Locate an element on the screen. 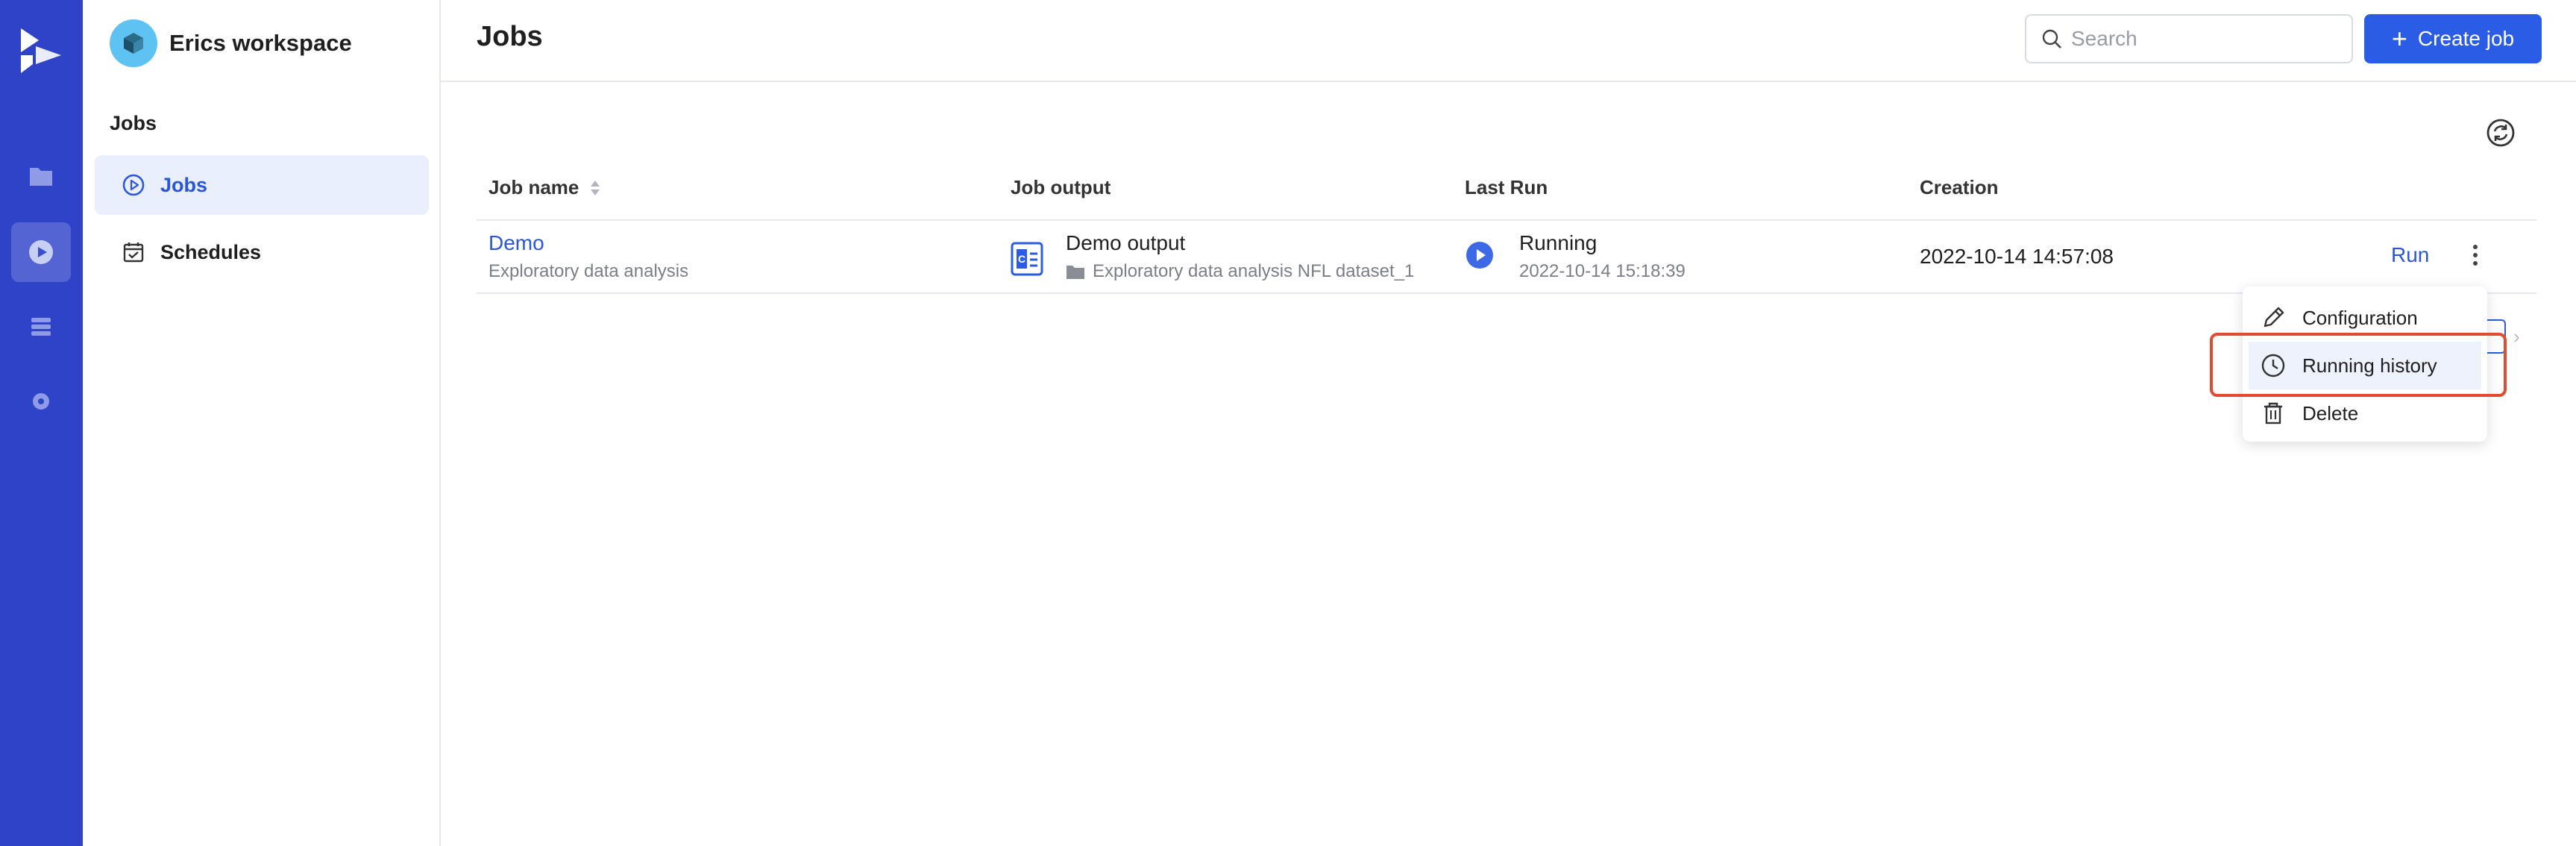  job-name-cell: Demo Exploratory data analysis is located at coordinates (589, 256).